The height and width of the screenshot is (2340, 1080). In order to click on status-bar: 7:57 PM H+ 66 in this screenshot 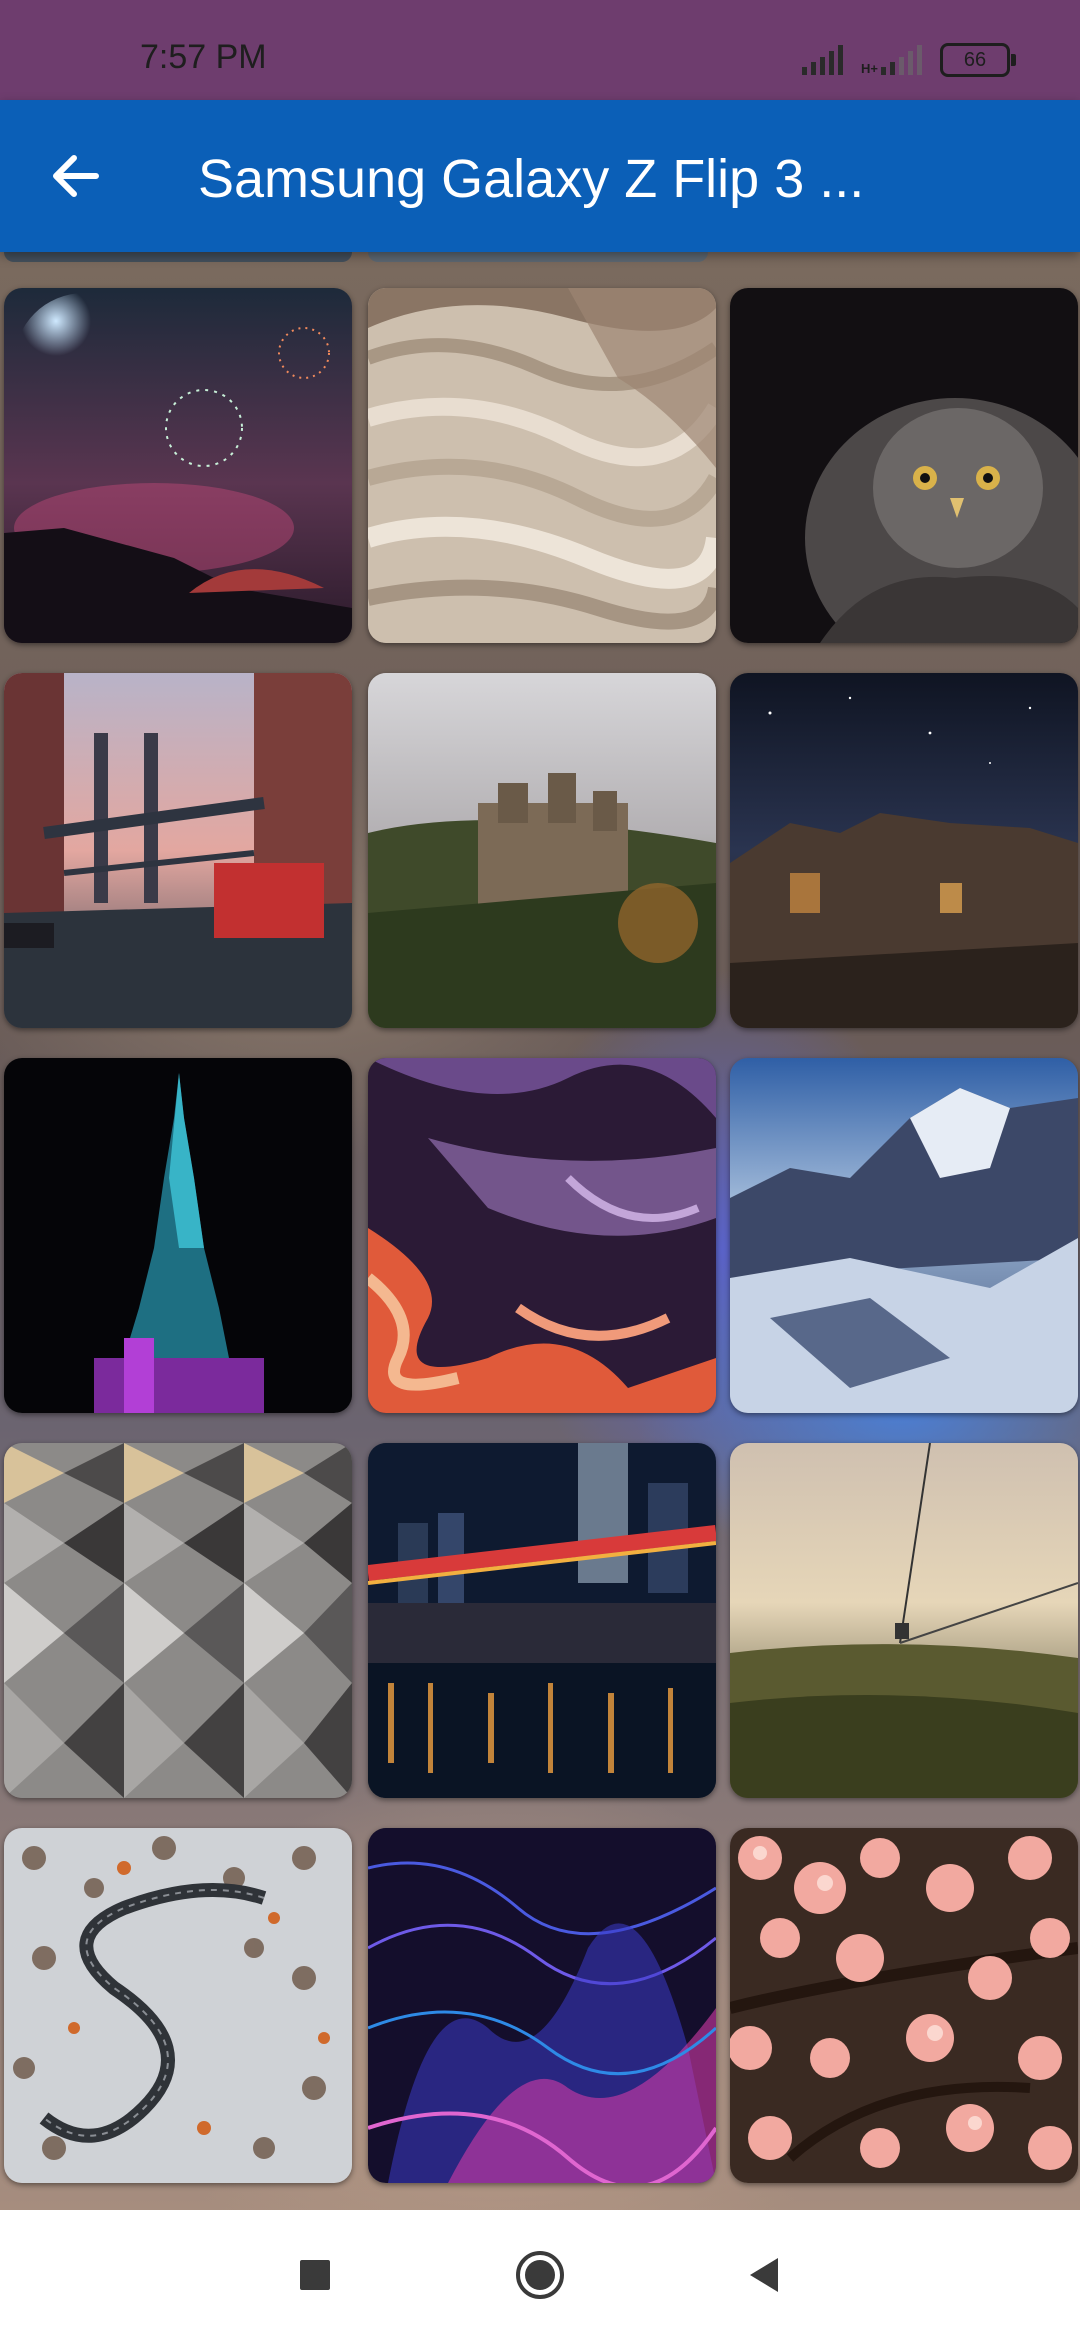, I will do `click(540, 50)`.